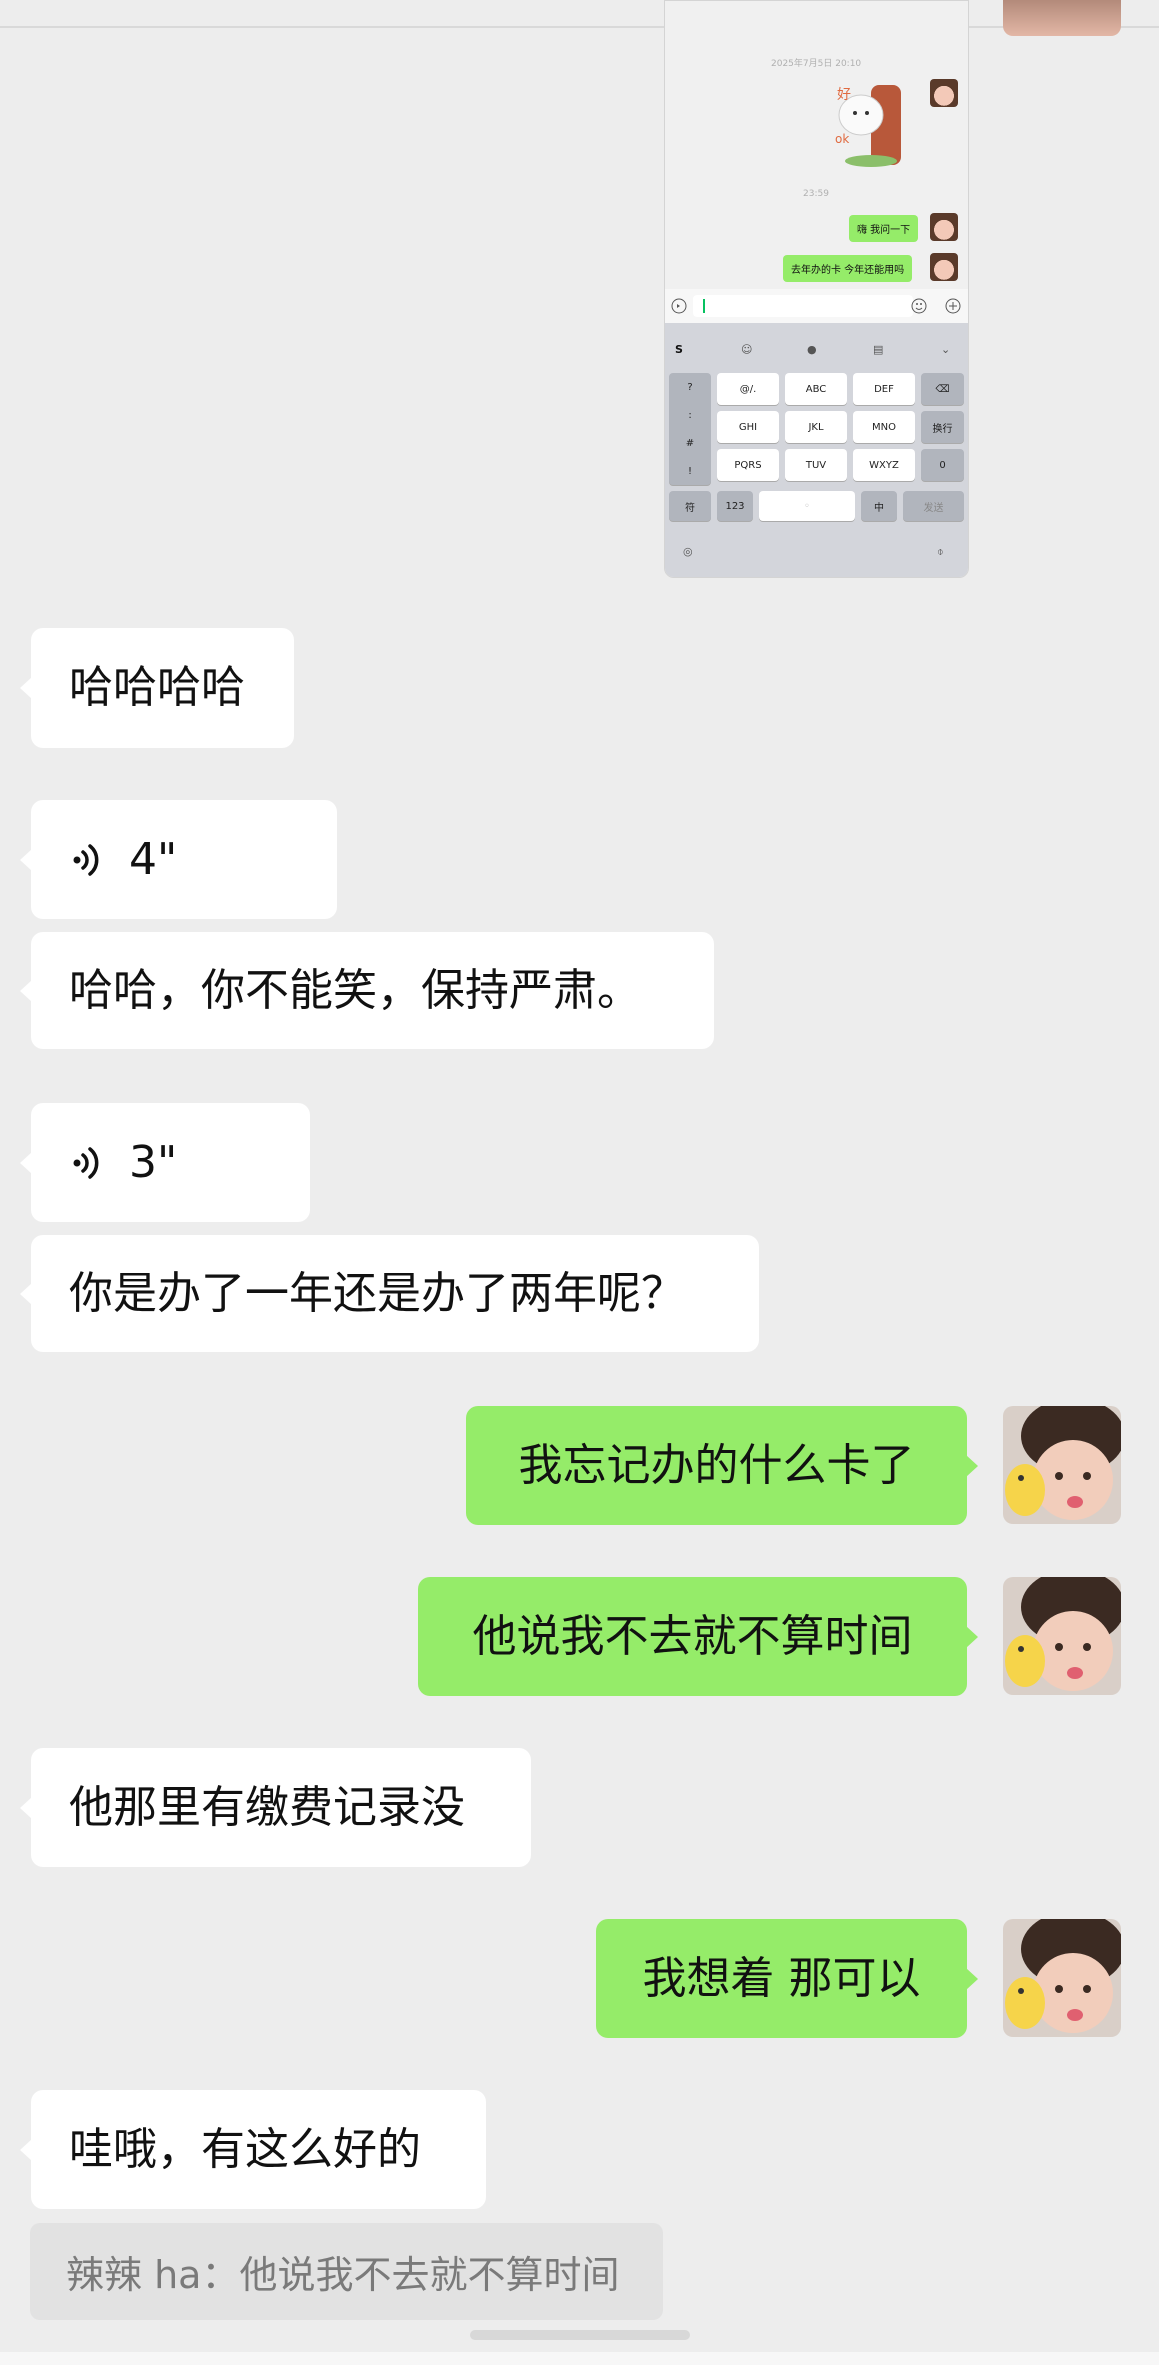 The image size is (1159, 2365). What do you see at coordinates (690, 443) in the screenshot?
I see `key-label: #` at bounding box center [690, 443].